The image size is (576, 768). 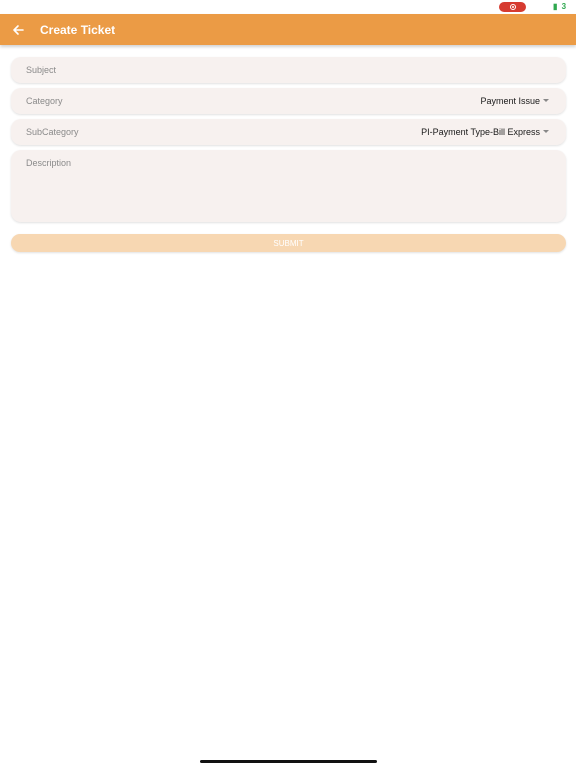 I want to click on category-value: Payment Issue, so click(x=510, y=101).